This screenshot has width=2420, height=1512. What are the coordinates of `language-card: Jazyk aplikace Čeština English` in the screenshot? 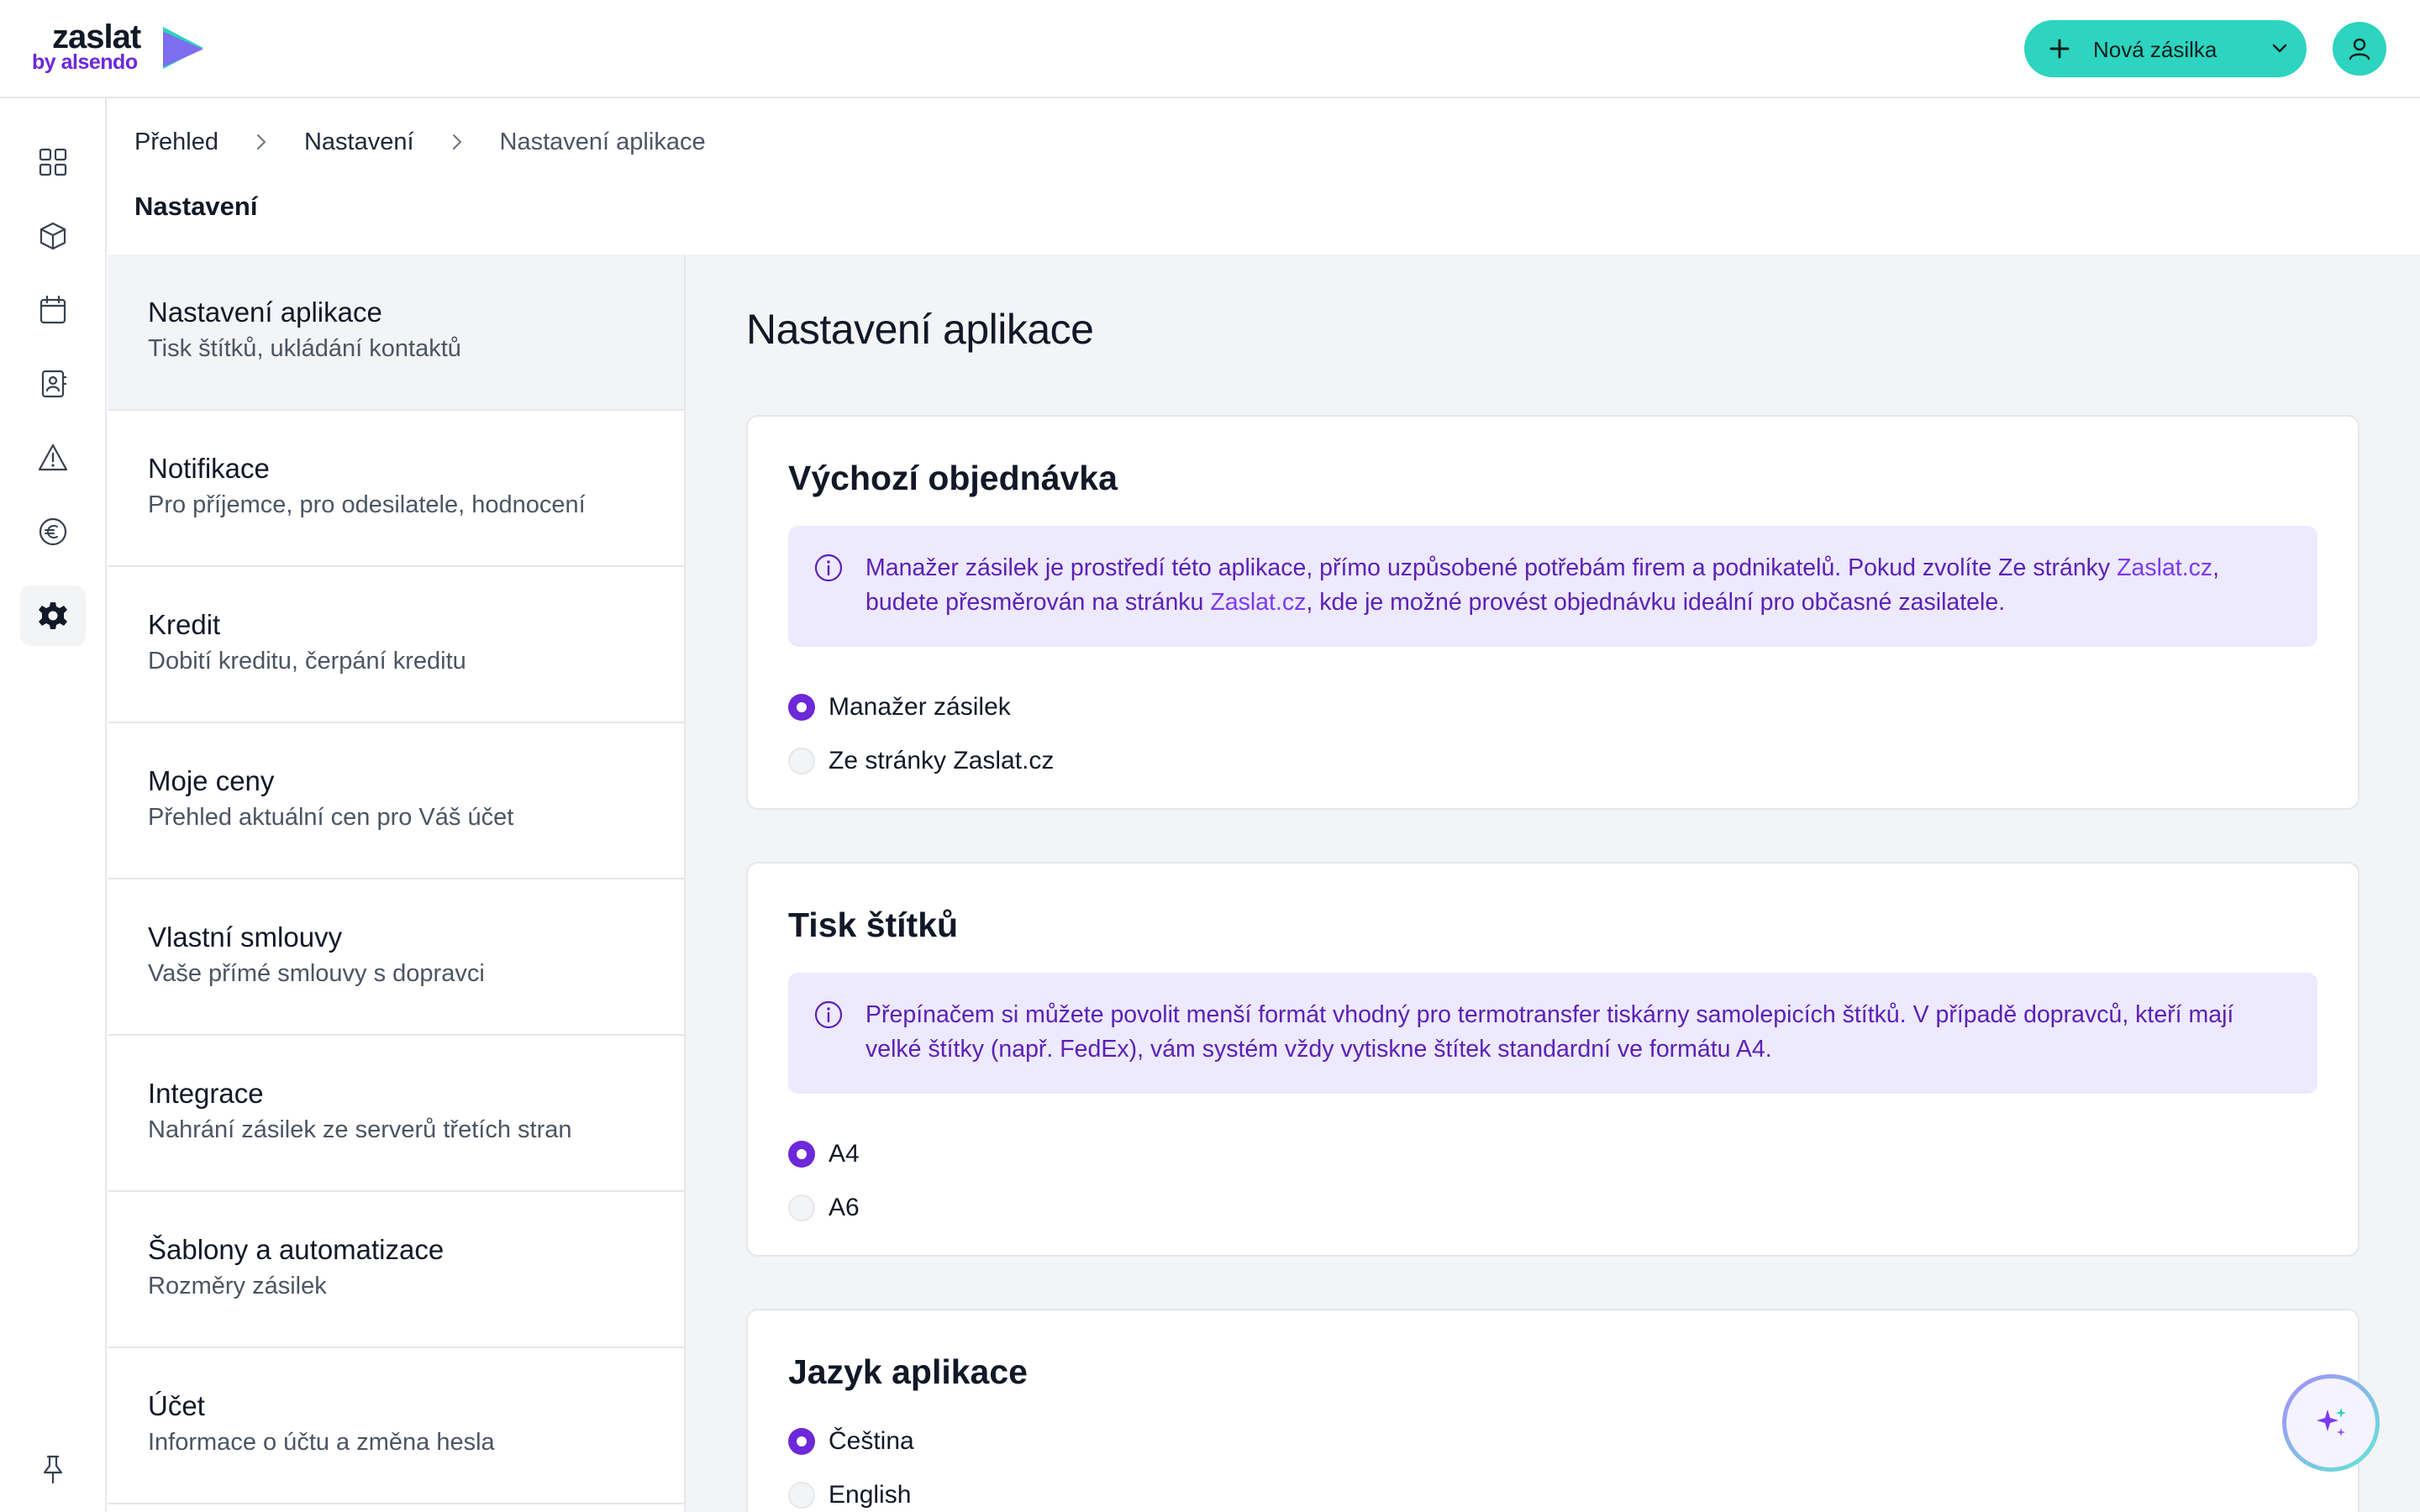 It's located at (1553, 1410).